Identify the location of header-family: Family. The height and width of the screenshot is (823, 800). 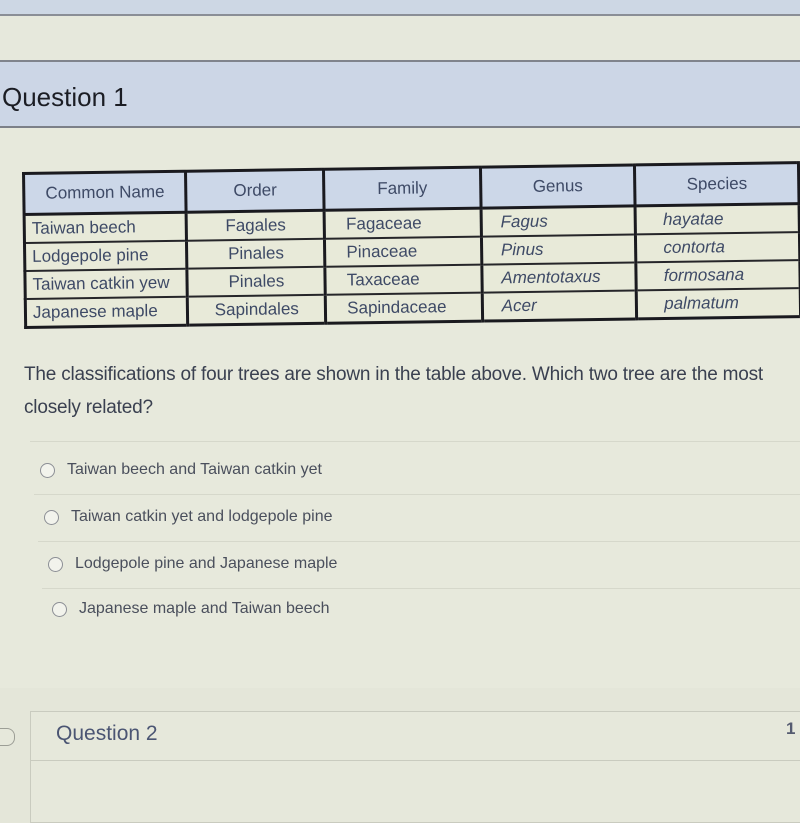
(402, 189).